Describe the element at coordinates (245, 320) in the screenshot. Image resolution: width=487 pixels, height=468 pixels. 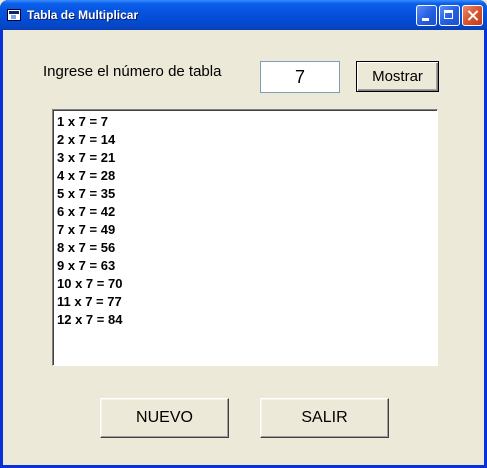
I see `list-item: 12 x 7 = 84` at that location.